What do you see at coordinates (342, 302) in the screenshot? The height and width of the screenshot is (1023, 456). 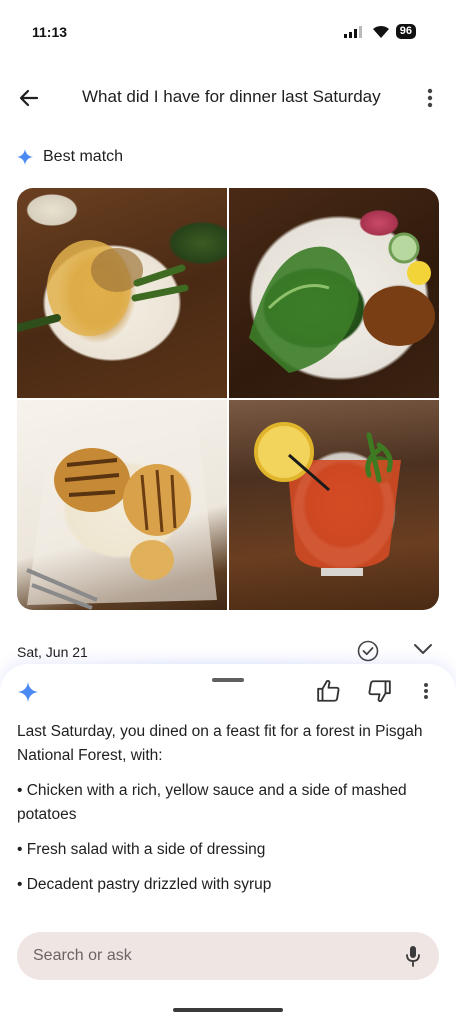 I see `salad-photo-art` at bounding box center [342, 302].